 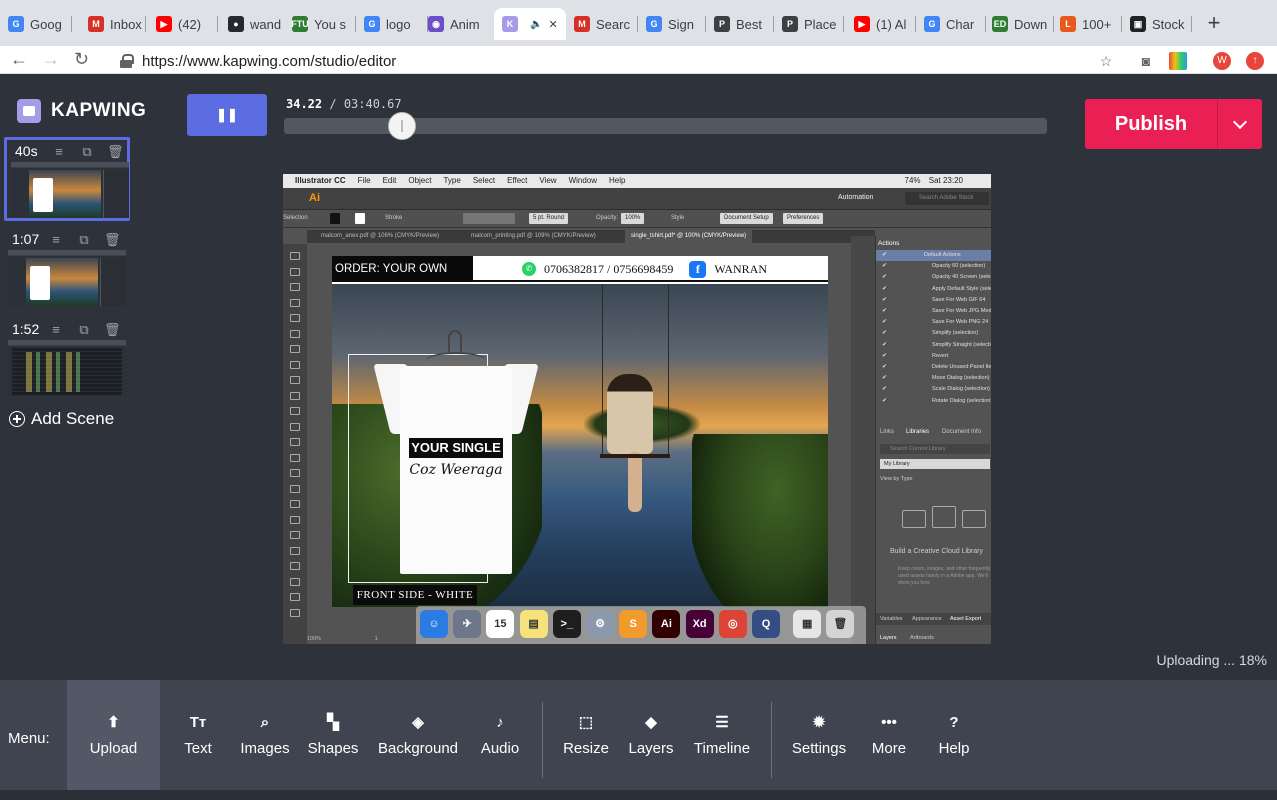 I want to click on scene-card: 1:07 ≡ ⧉ 🗑, so click(x=67, y=270).